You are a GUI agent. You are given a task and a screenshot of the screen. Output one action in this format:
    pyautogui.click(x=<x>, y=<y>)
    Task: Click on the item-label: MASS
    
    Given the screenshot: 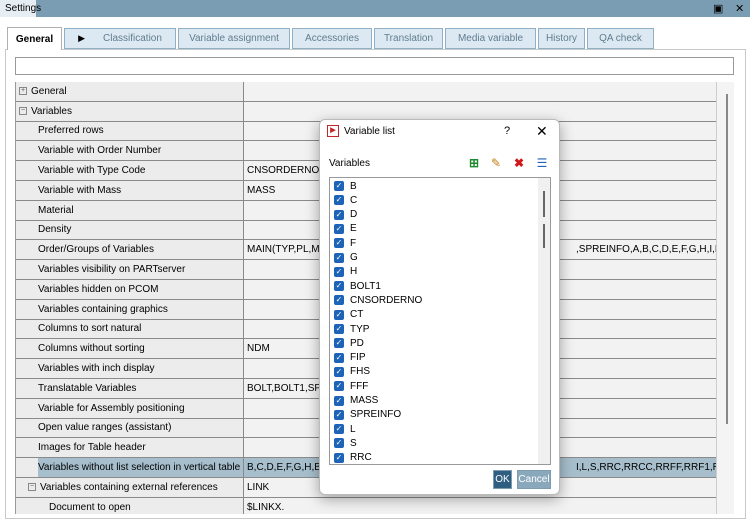 What is the action you would take?
    pyautogui.click(x=364, y=400)
    